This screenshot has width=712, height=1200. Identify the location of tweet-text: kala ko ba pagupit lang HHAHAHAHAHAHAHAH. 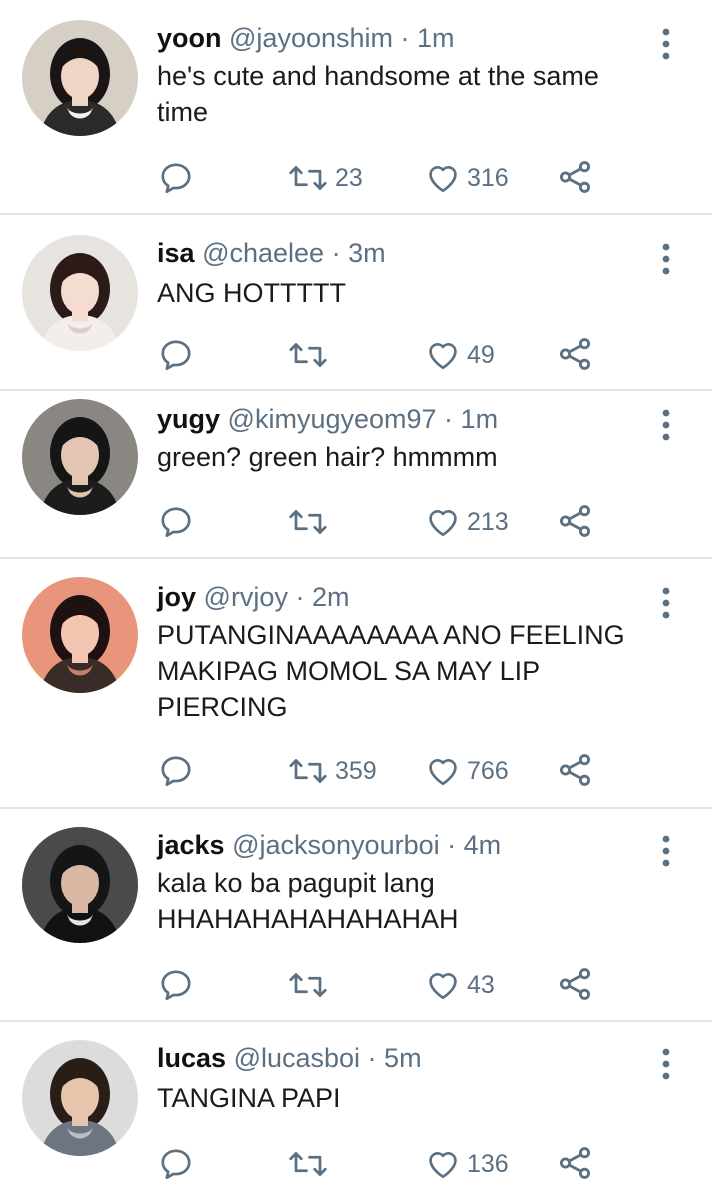
(308, 901).